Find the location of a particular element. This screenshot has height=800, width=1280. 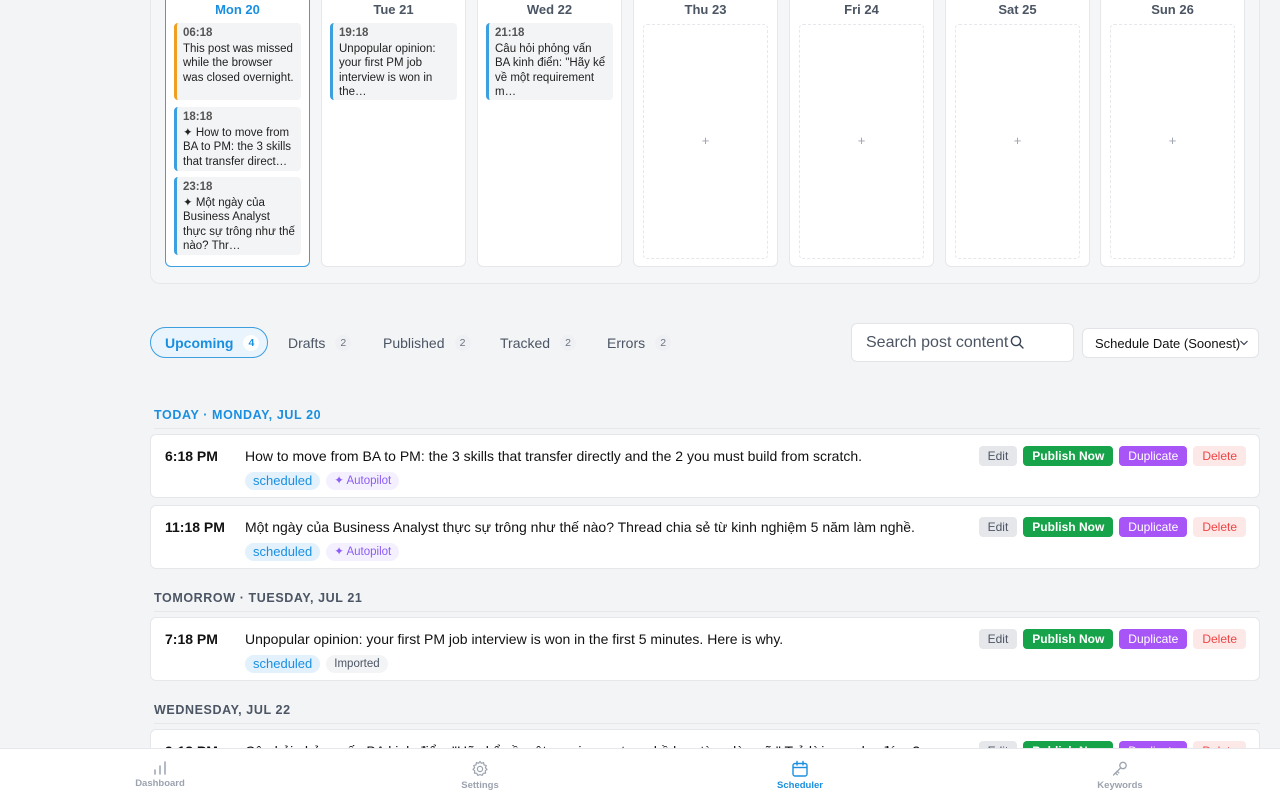

nav-label: Keywords is located at coordinates (1120, 785).